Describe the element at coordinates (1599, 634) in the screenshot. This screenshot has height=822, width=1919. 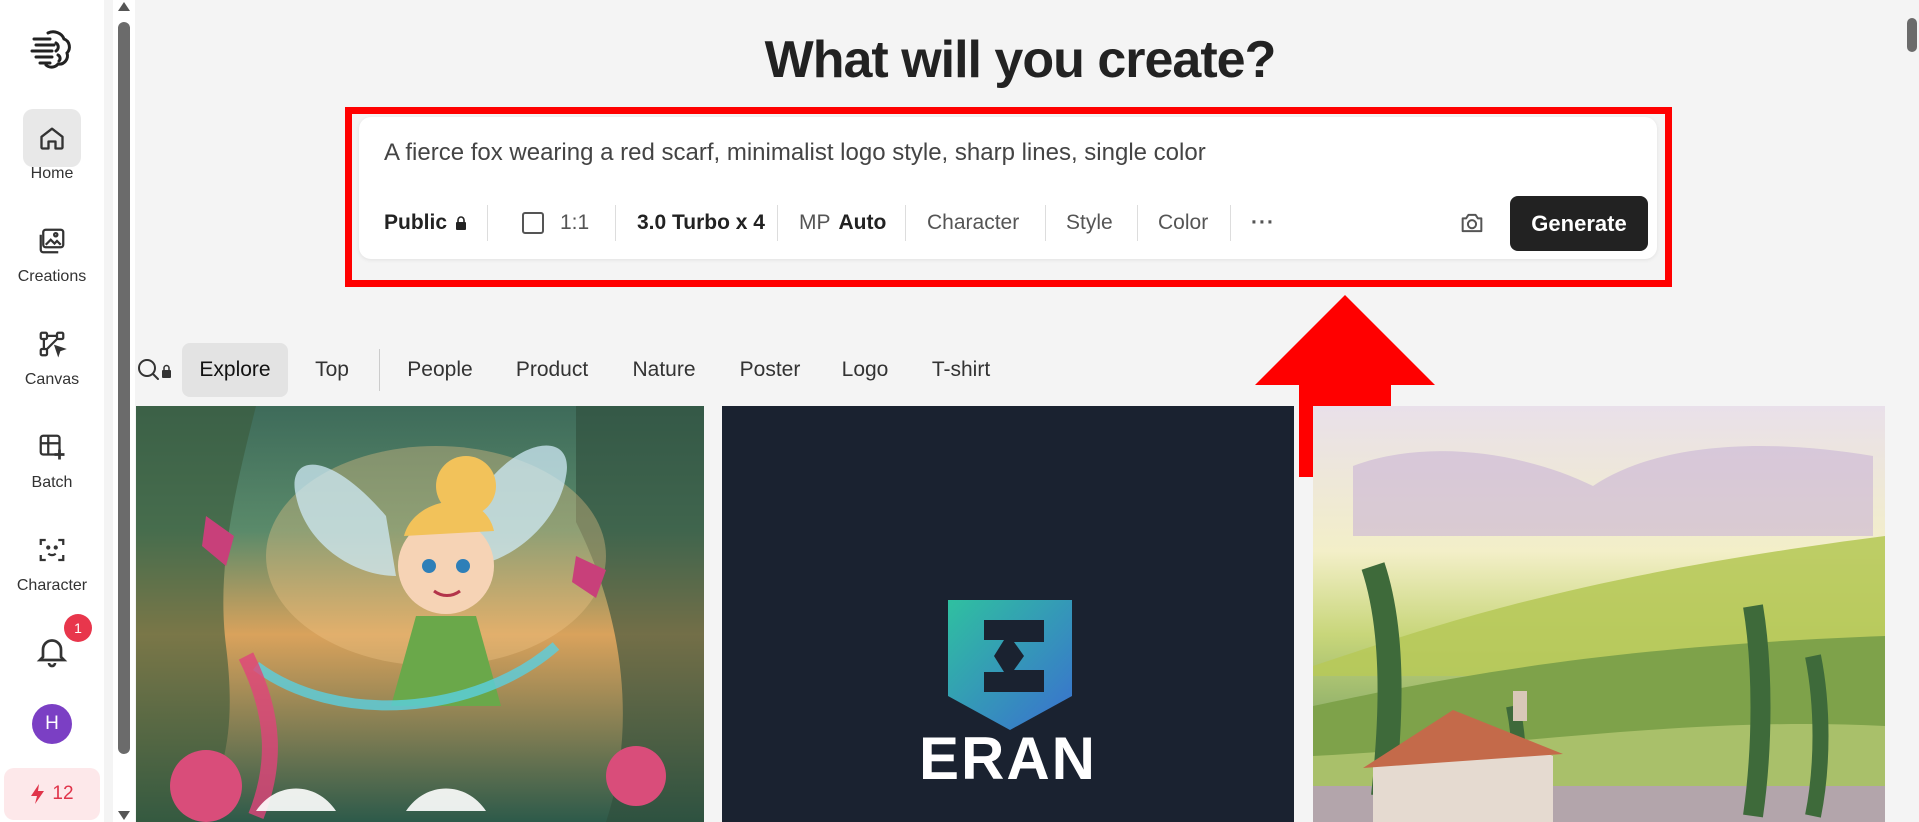
I see `watercolor-landscape-illustration` at that location.